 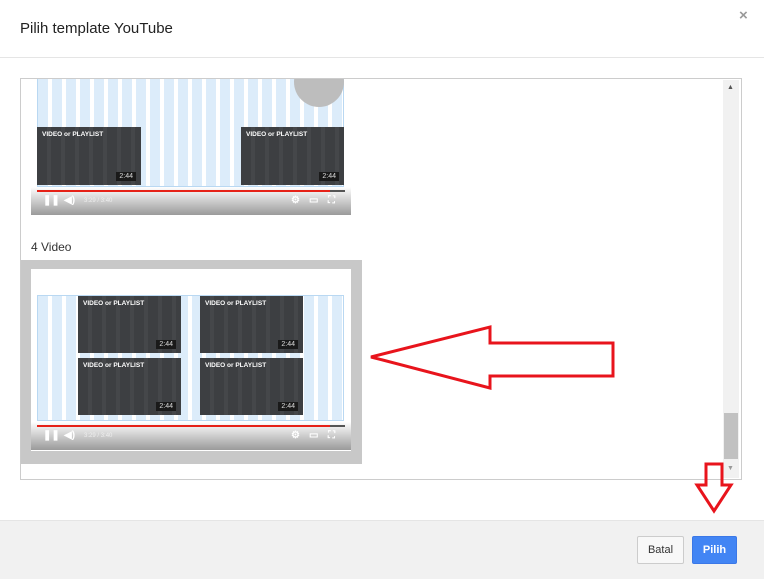 What do you see at coordinates (714, 488) in the screenshot?
I see `down-arrow-annotation` at bounding box center [714, 488].